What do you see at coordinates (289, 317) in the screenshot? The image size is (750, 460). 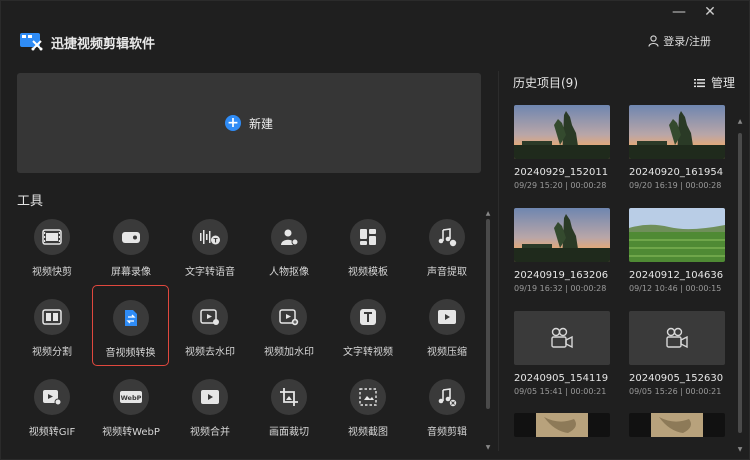 I see `add-watermark-icon` at bounding box center [289, 317].